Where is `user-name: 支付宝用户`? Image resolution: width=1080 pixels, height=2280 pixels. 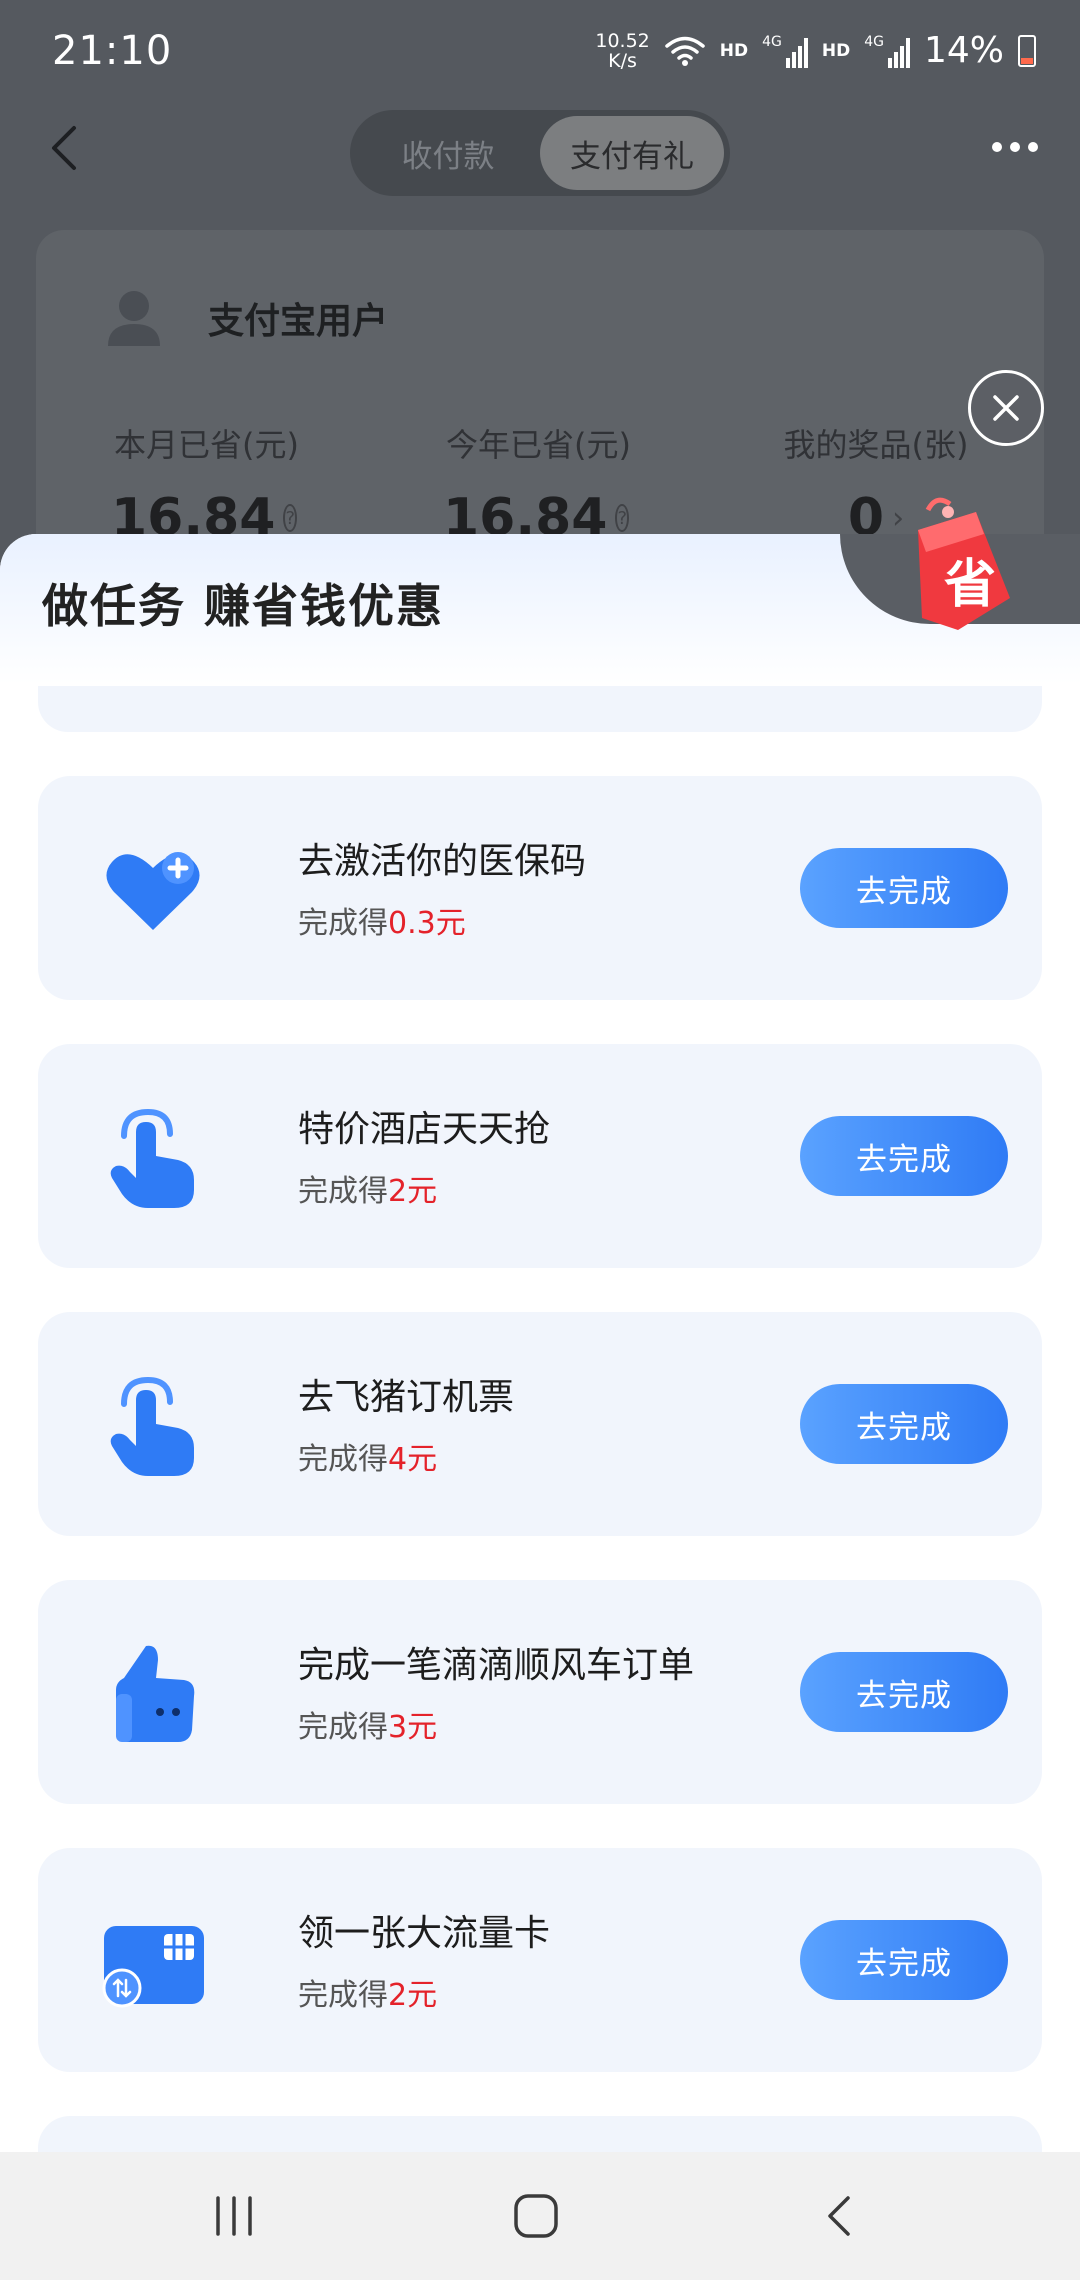
user-name: 支付宝用户 is located at coordinates (298, 321).